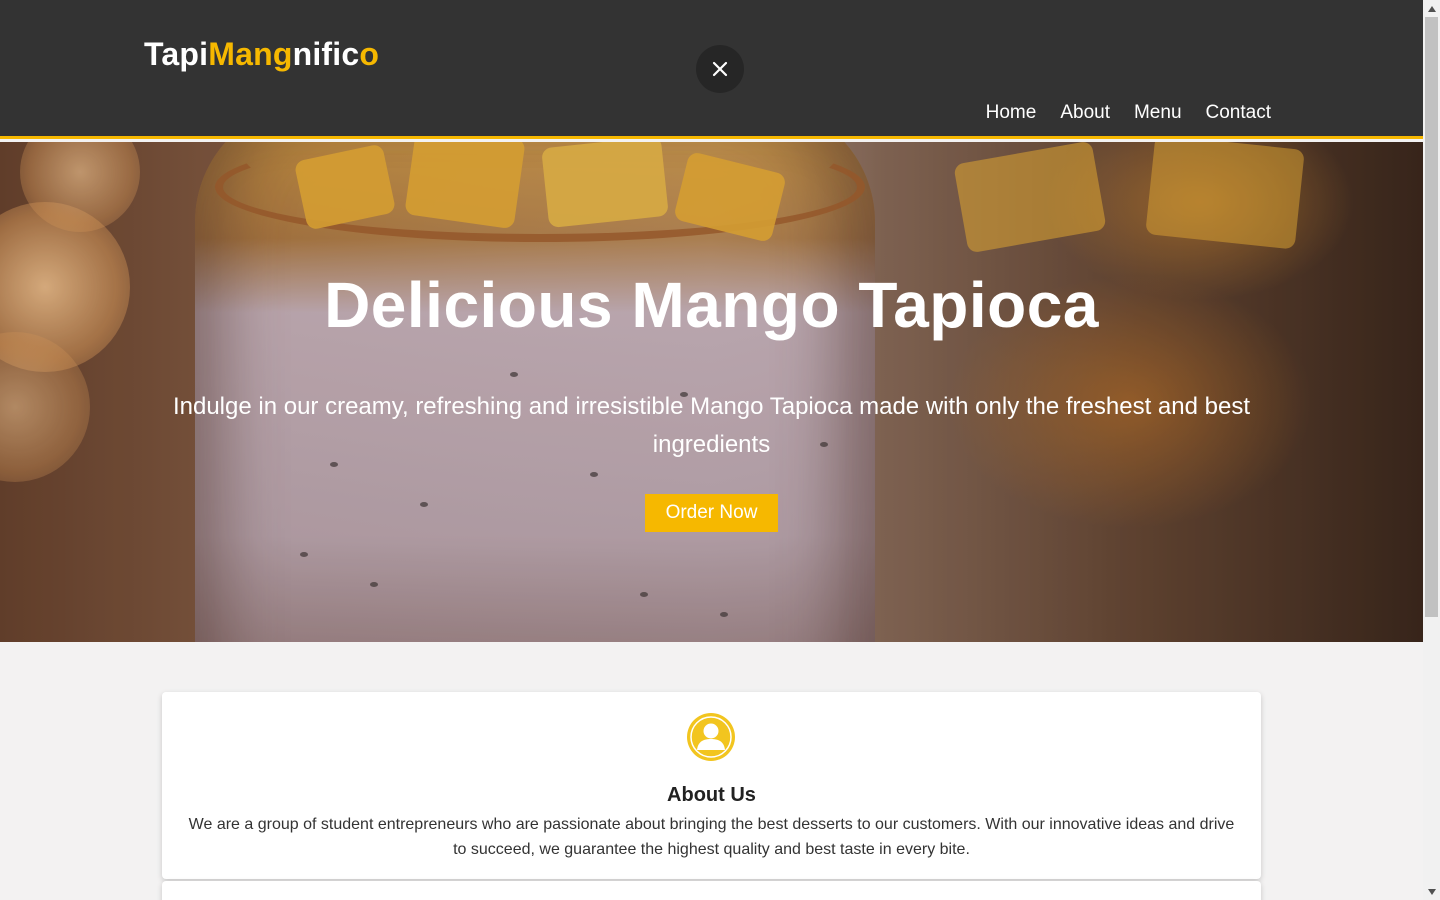 Image resolution: width=1440 pixels, height=900 pixels. I want to click on about-title: About Us, so click(711, 795).